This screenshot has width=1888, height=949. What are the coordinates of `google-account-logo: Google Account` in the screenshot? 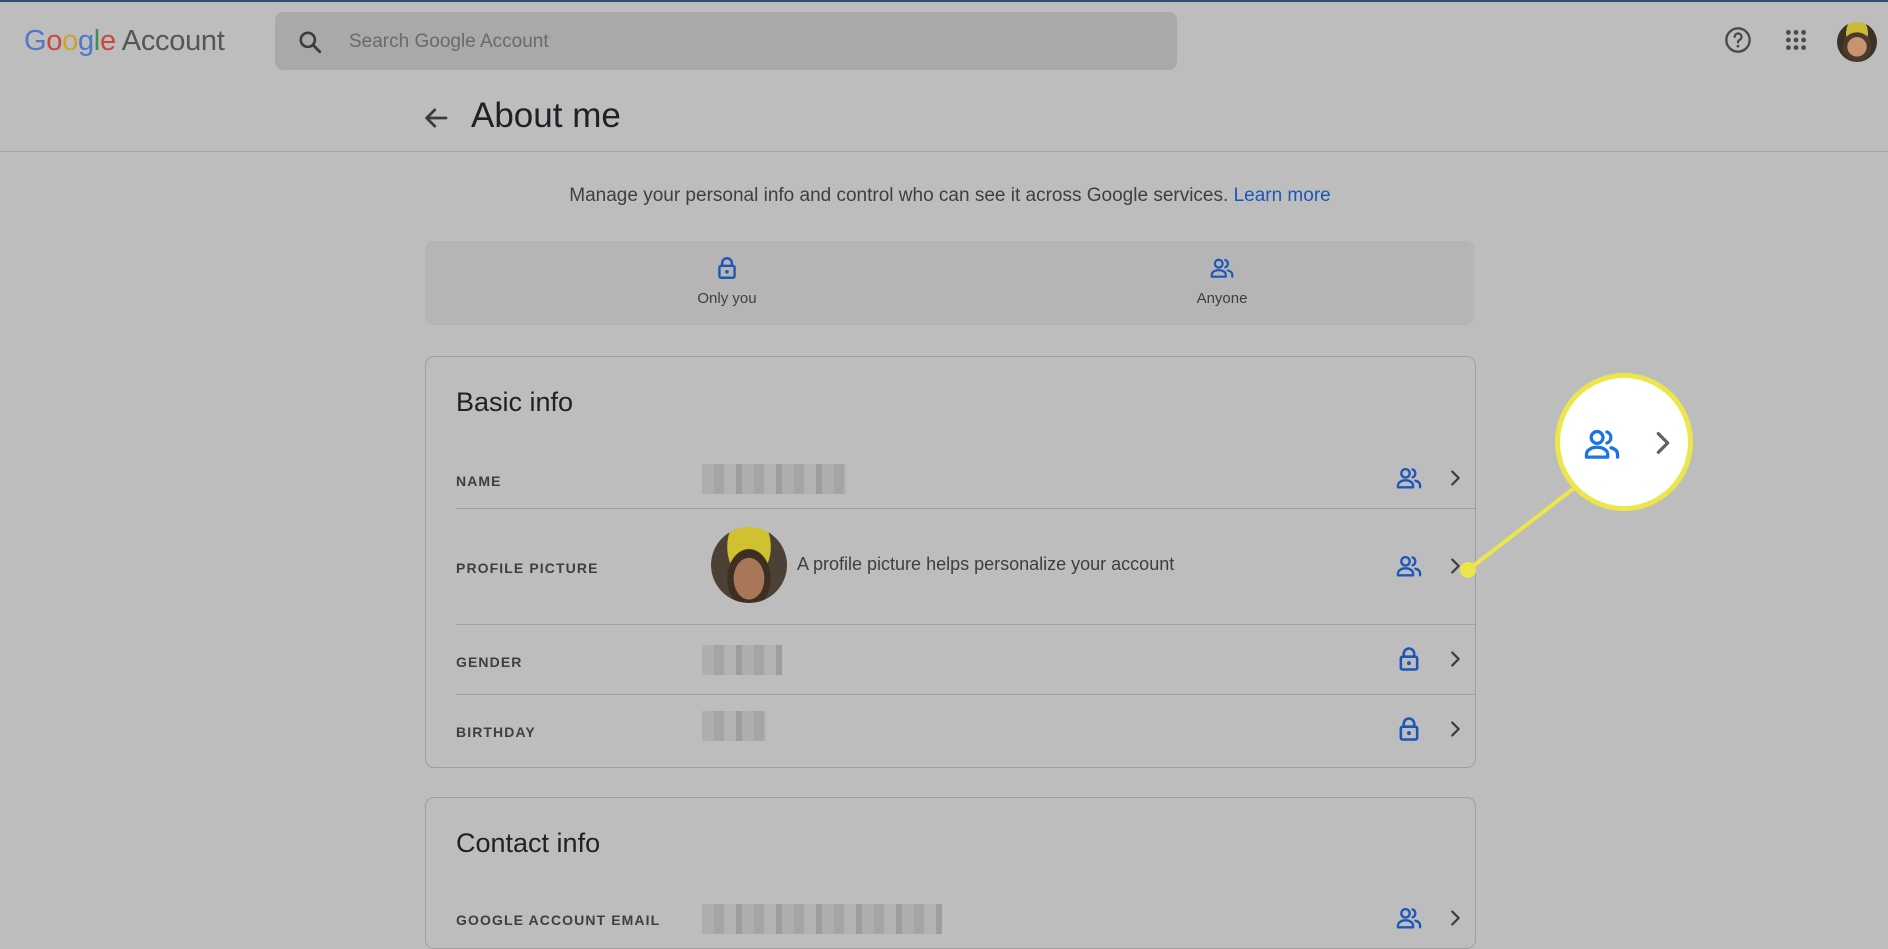 It's located at (124, 41).